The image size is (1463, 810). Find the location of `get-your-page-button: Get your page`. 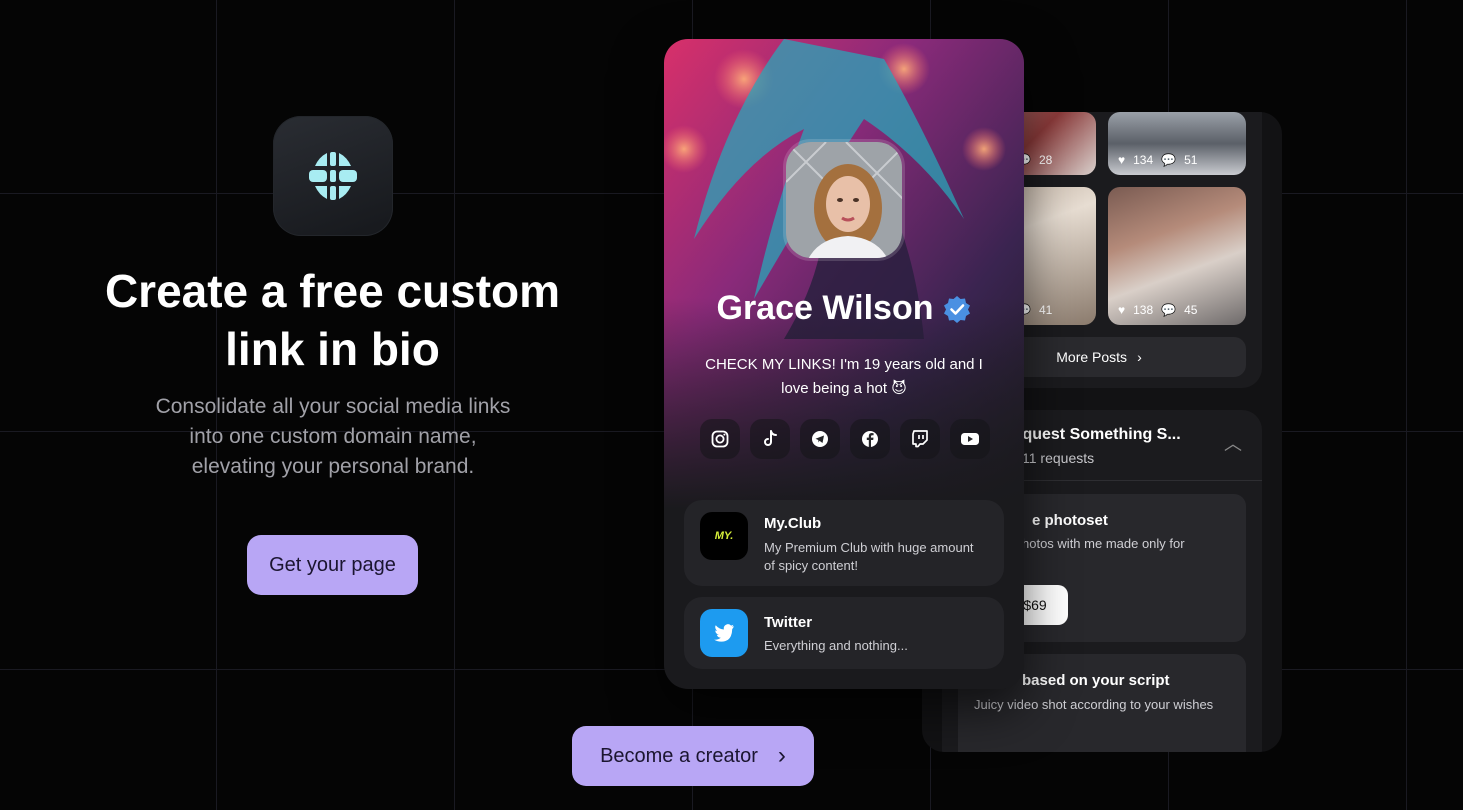

get-your-page-button: Get your page is located at coordinates (332, 565).